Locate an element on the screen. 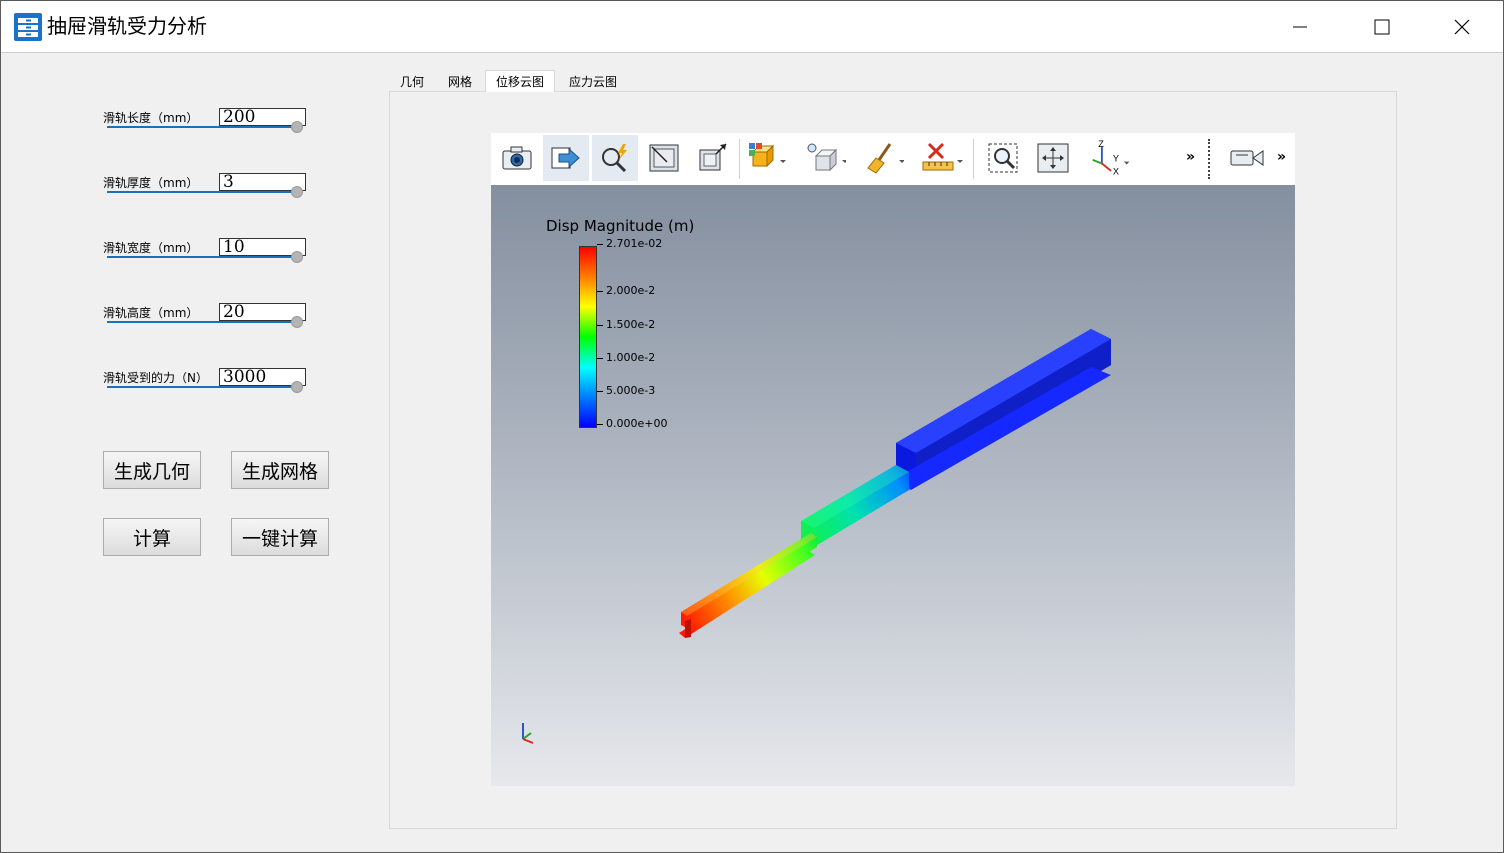  lighting-icon is located at coordinates (826, 157).